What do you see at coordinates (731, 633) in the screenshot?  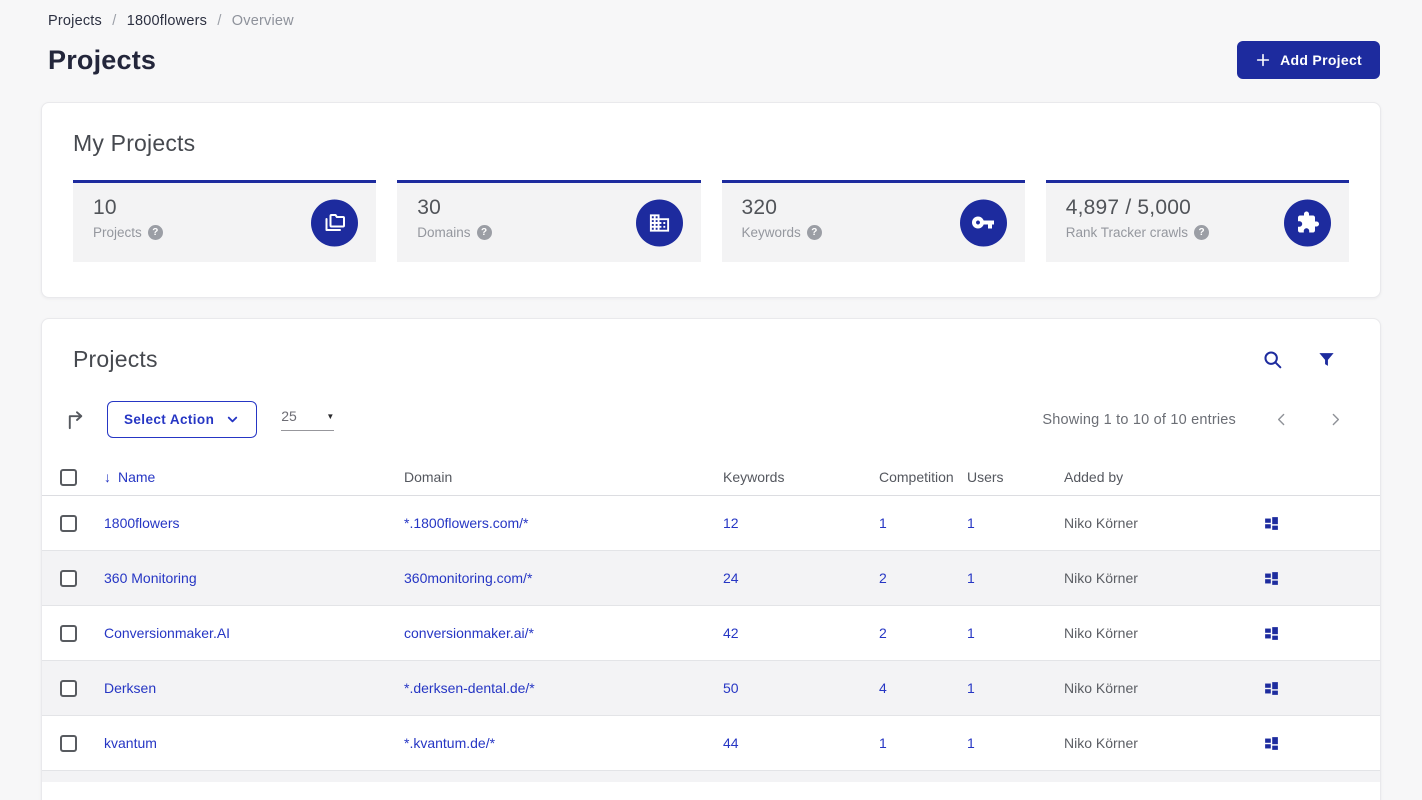 I see `keywords-count-value: 42` at bounding box center [731, 633].